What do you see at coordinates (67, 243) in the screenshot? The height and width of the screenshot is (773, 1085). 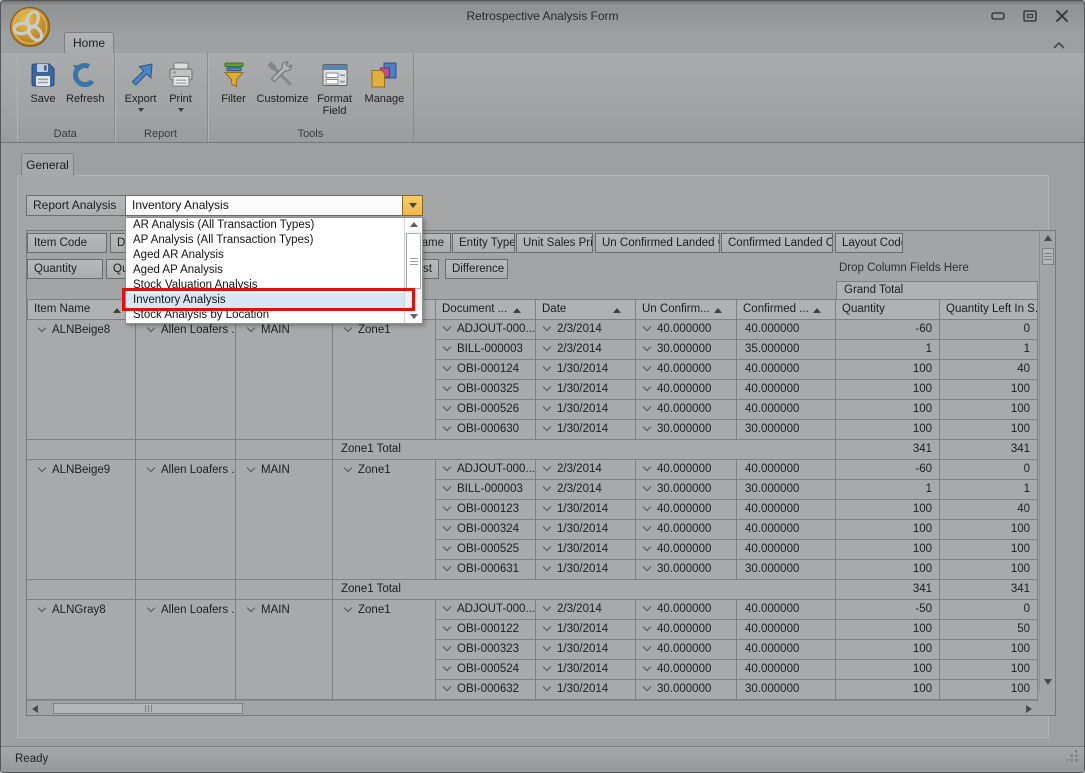 I see `field-chip-item-code: Item Code` at bounding box center [67, 243].